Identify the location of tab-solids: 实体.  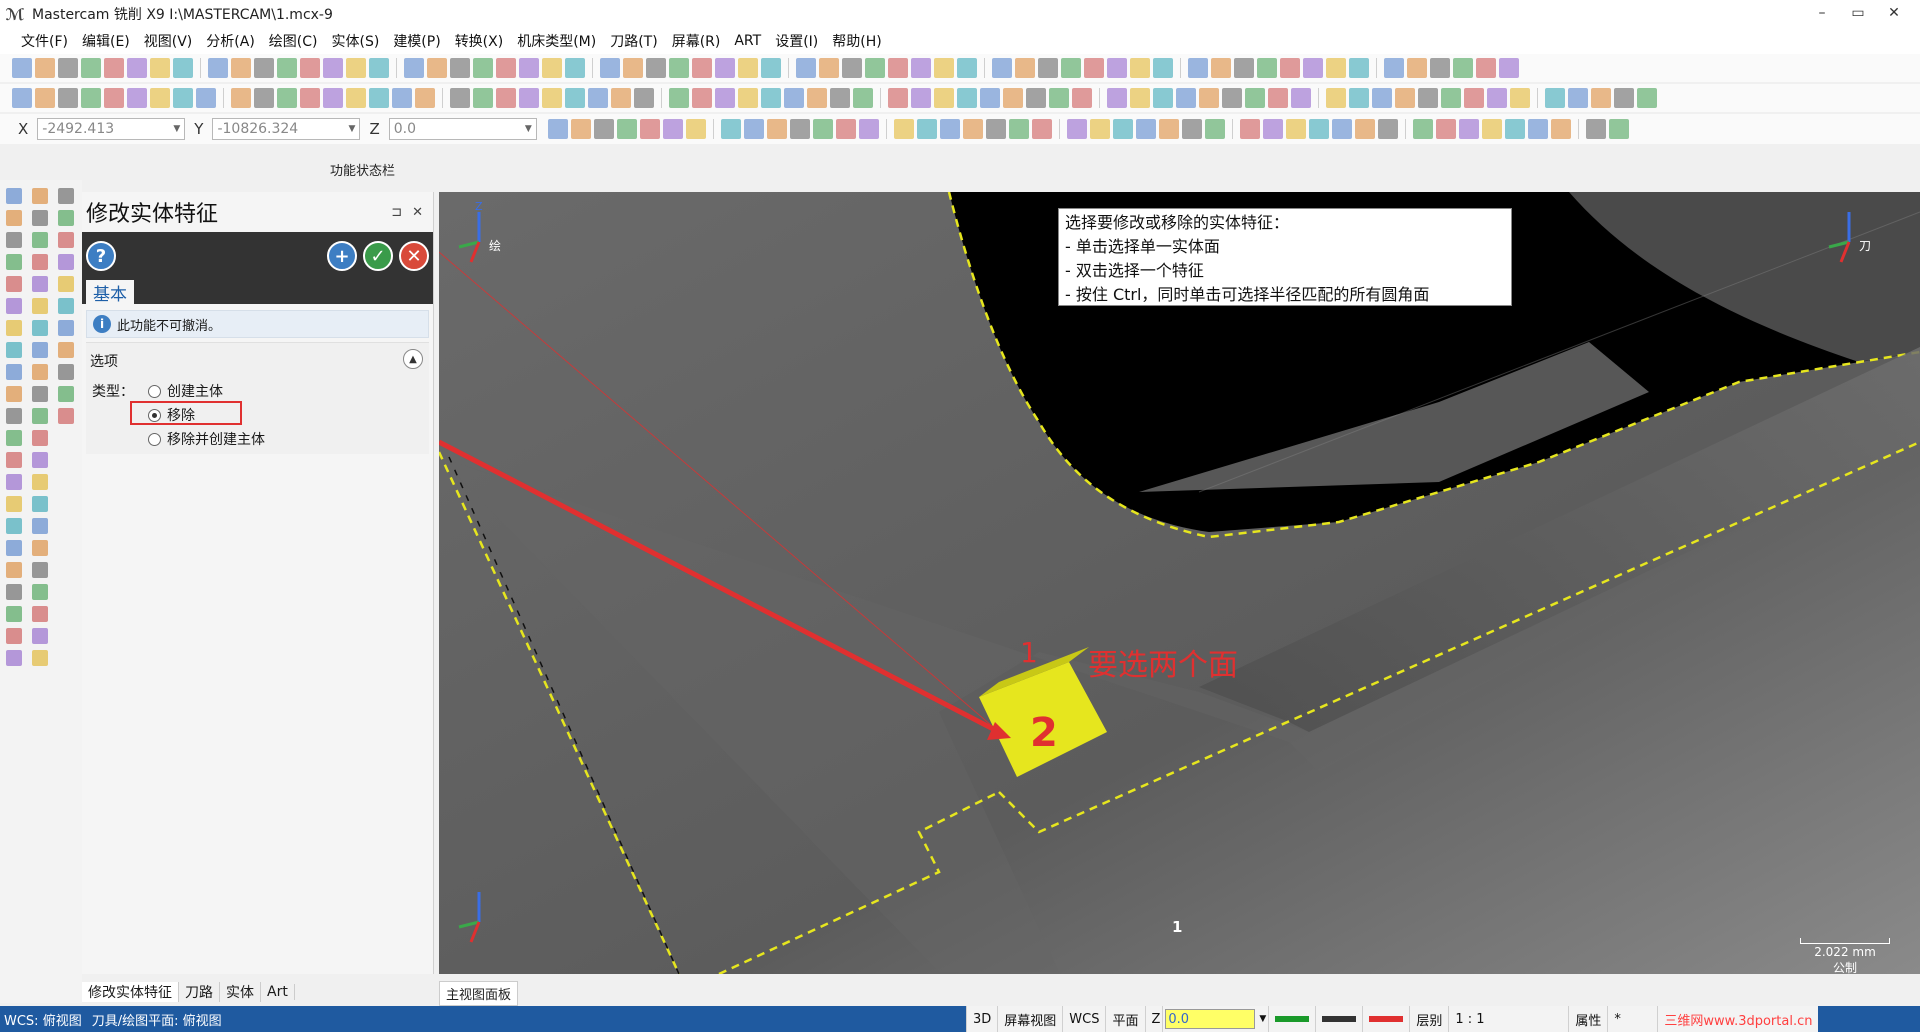
(240, 992).